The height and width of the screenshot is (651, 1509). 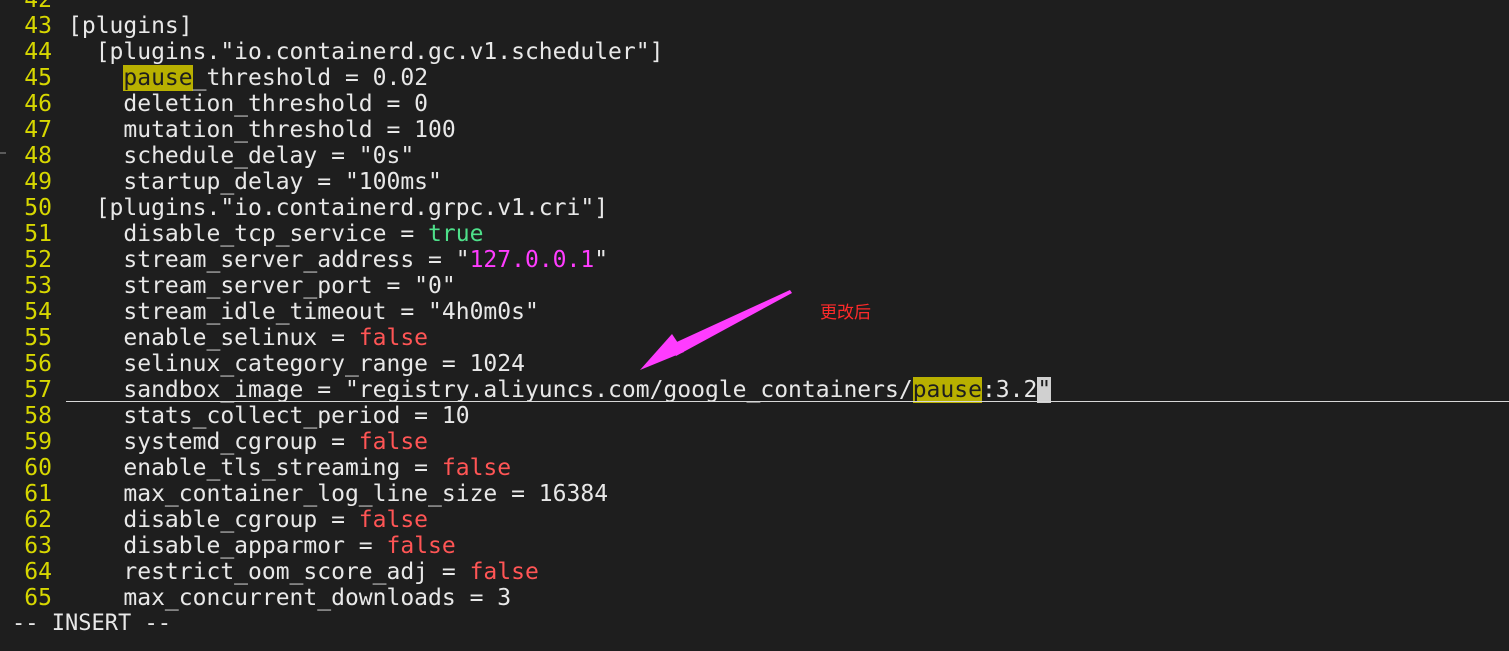 What do you see at coordinates (754, 260) in the screenshot?
I see `code-line: 52 stream_server_address = "127.0.0.1"` at bounding box center [754, 260].